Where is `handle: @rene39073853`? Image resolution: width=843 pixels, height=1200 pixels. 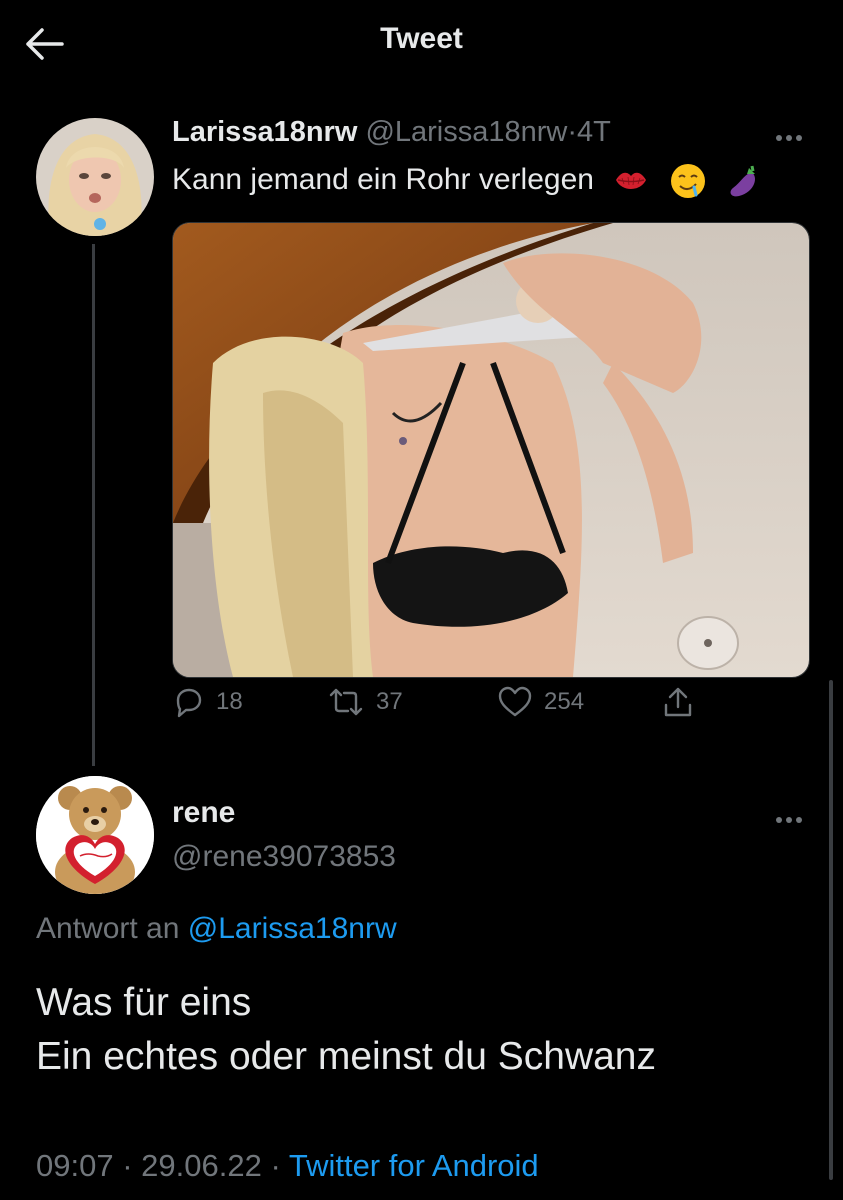 handle: @rene39073853 is located at coordinates (284, 857).